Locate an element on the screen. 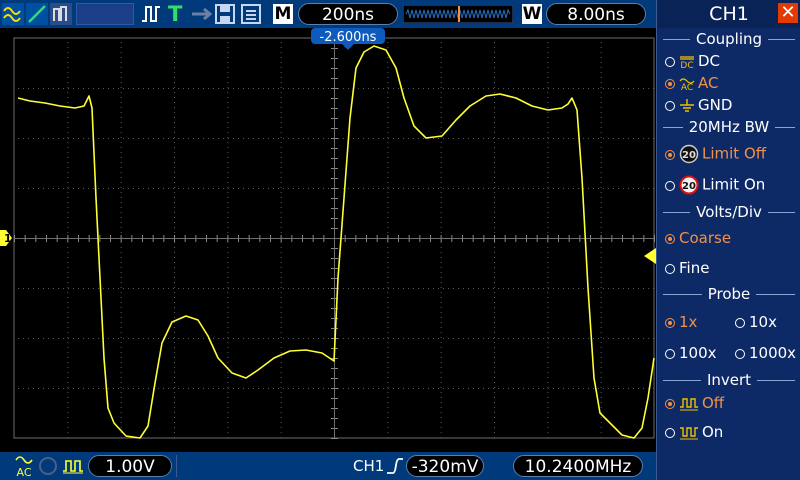 Image resolution: width=800 pixels, height=480 pixels. record-icon is located at coordinates (251, 14).